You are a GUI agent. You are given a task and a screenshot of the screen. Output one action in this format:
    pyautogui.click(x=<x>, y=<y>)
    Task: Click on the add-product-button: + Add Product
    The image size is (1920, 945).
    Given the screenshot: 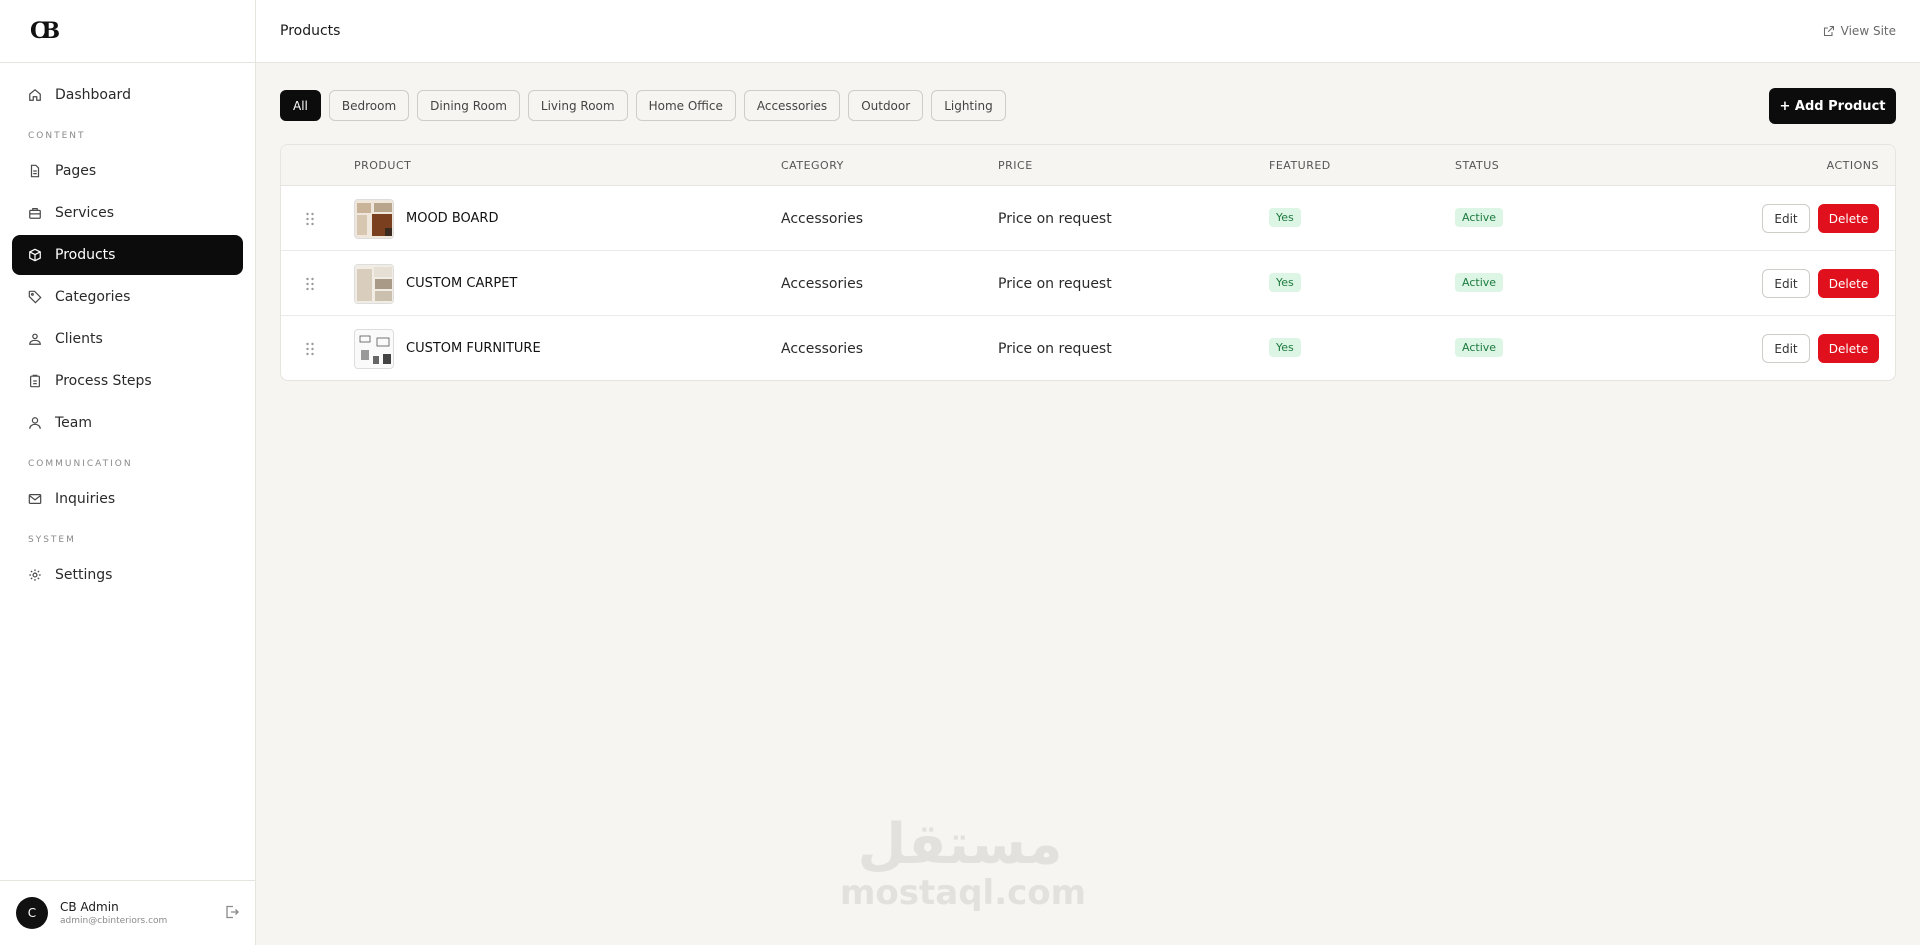 What is the action you would take?
    pyautogui.click(x=1832, y=106)
    